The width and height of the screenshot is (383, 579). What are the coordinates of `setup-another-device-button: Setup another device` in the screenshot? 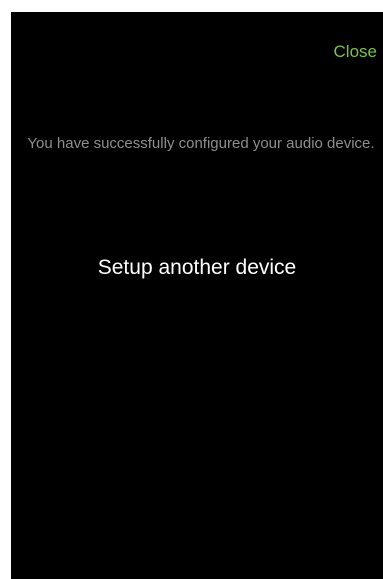 It's located at (197, 268).